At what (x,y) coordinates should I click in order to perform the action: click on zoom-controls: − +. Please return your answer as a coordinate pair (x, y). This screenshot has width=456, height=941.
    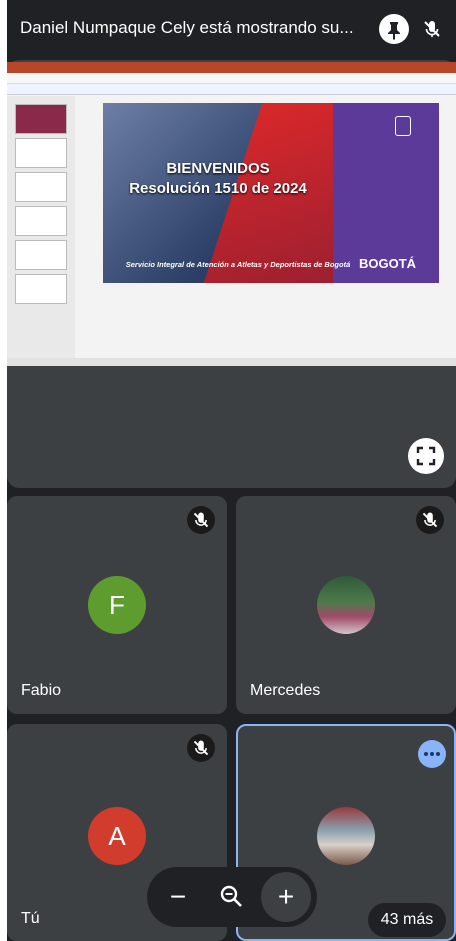
    Looking at the image, I should click on (232, 897).